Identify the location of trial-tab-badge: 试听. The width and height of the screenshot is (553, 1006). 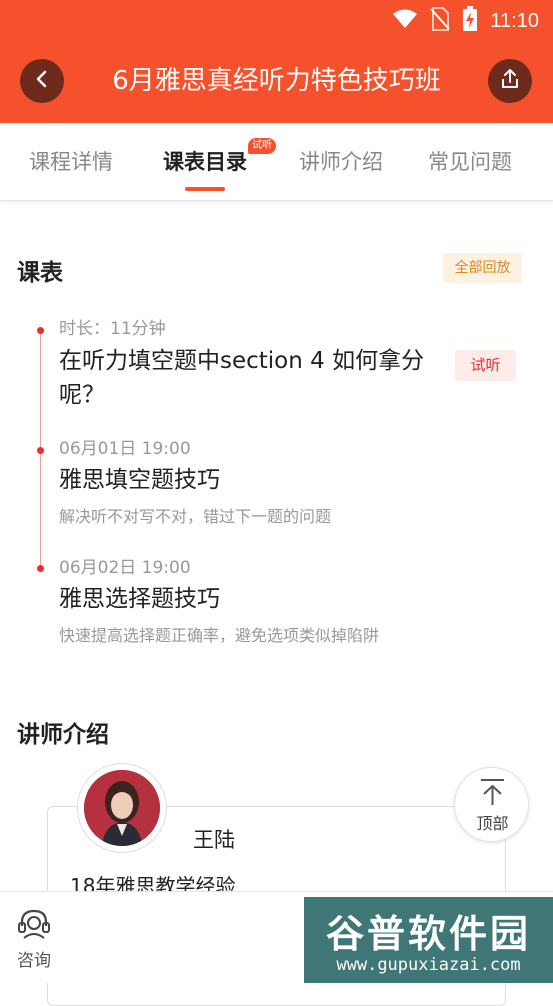
(262, 146).